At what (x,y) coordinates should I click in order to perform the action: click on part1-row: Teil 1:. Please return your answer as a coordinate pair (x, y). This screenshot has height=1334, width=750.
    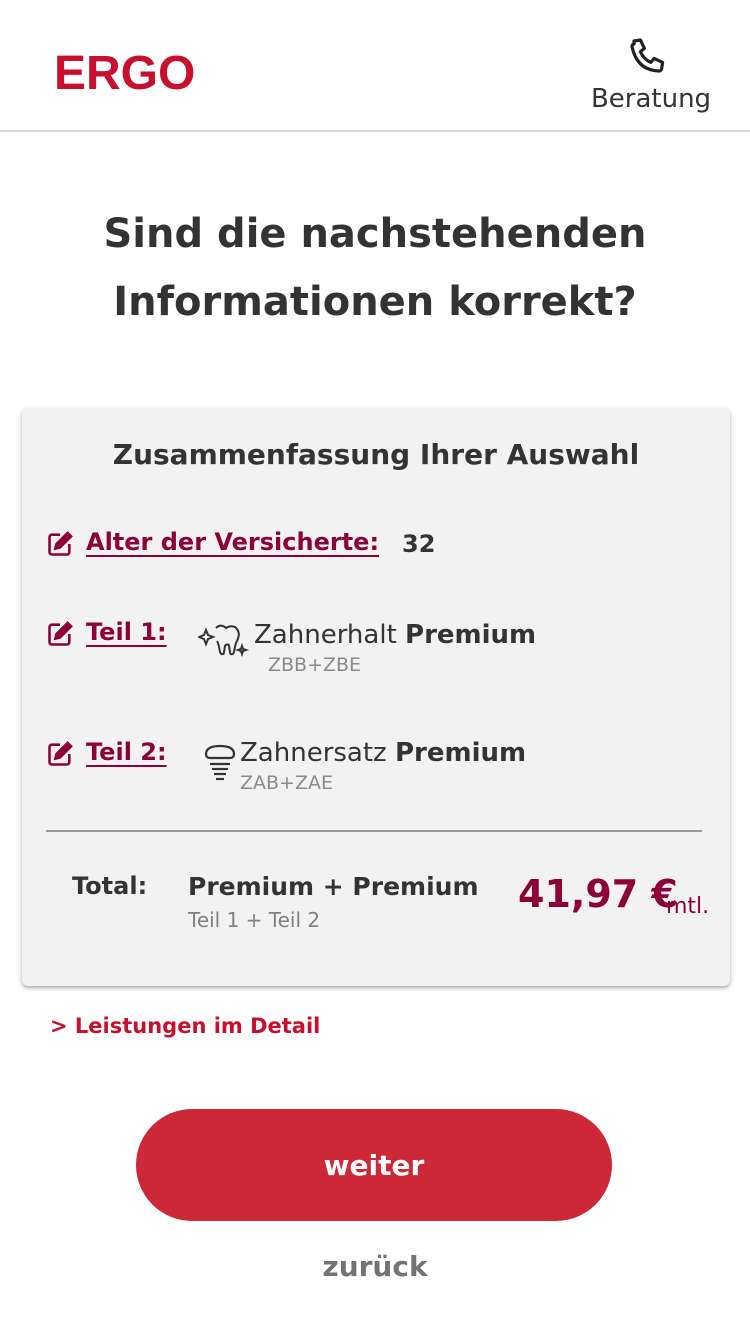
    Looking at the image, I should click on (111, 636).